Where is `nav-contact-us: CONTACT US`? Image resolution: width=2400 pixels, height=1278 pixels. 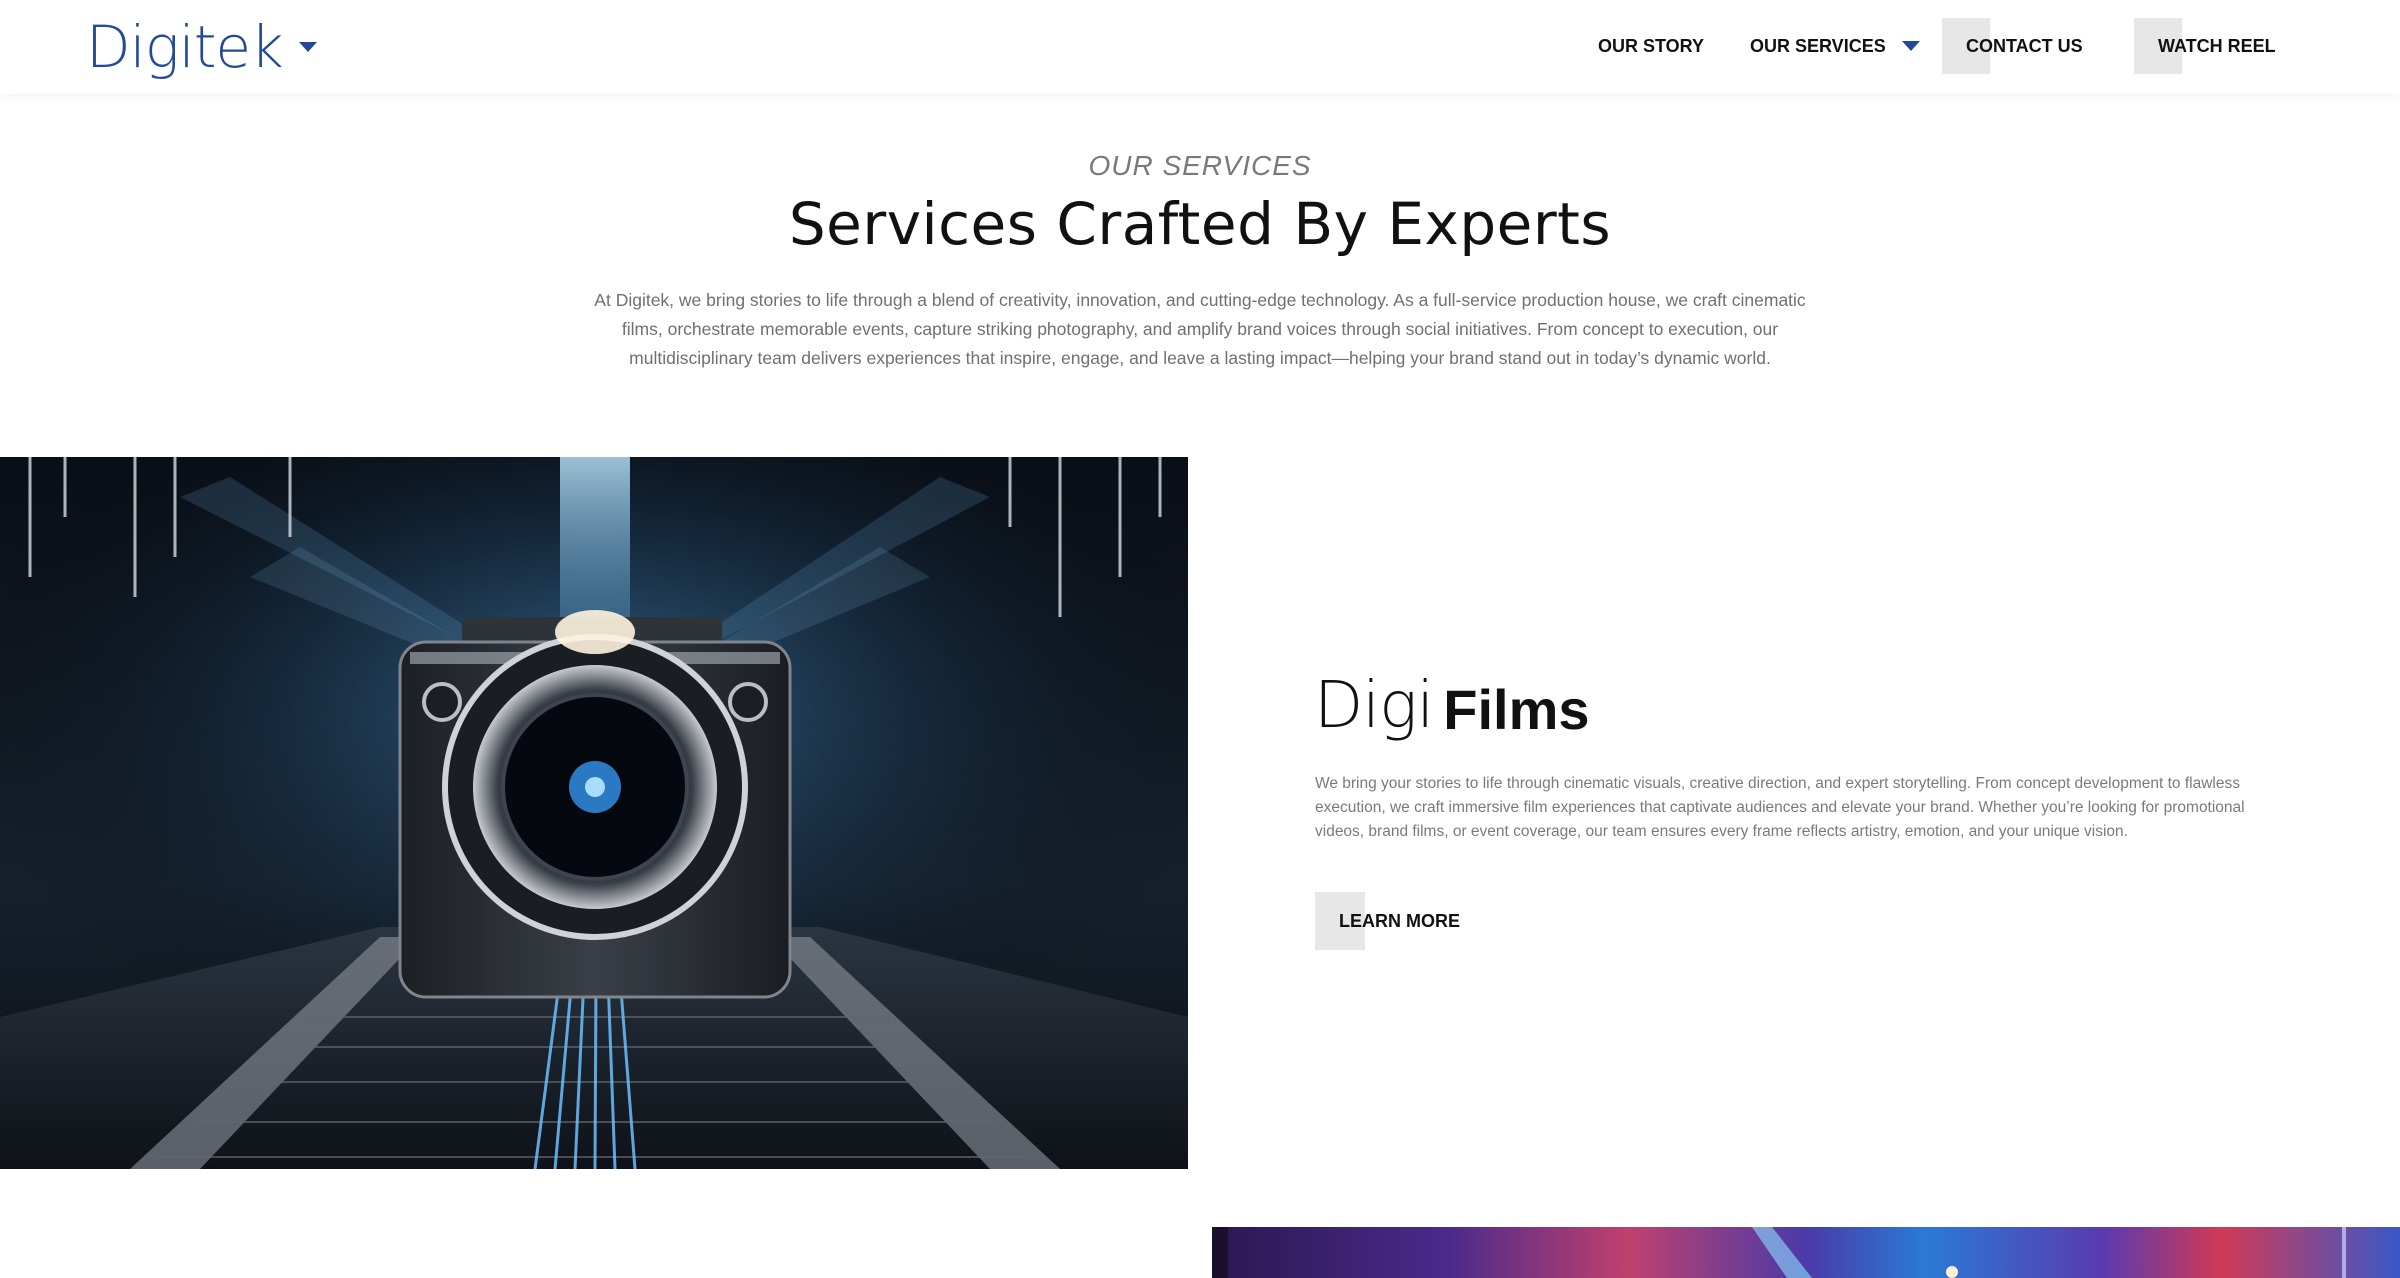 nav-contact-us: CONTACT US is located at coordinates (2024, 46).